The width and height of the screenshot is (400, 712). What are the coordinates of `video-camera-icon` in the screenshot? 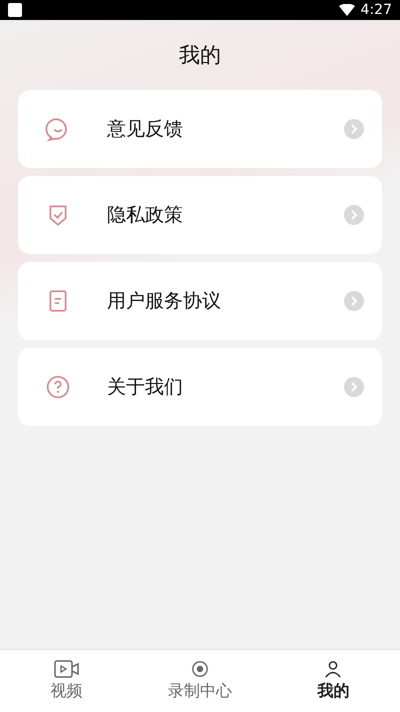 It's located at (67, 669).